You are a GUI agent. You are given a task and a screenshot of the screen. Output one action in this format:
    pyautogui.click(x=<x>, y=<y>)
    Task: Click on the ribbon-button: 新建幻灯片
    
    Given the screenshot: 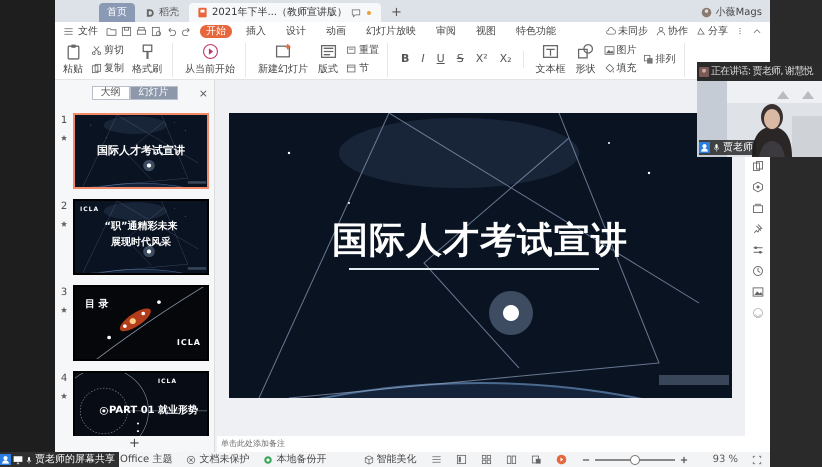 What is the action you would take?
    pyautogui.click(x=283, y=59)
    